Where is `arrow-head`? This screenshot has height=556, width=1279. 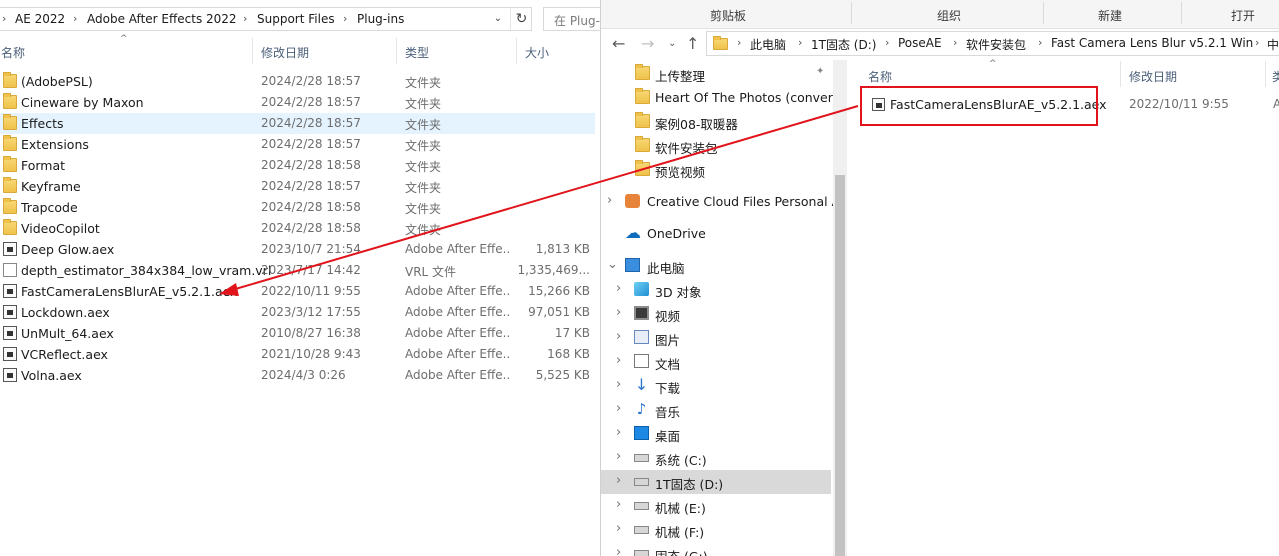 arrow-head is located at coordinates (229, 289).